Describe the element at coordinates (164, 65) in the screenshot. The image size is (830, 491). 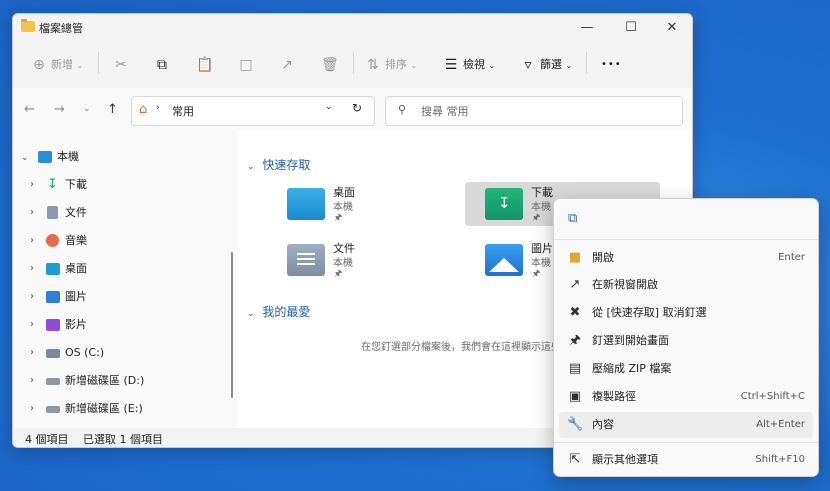
I see `copy-button: ⧉` at that location.